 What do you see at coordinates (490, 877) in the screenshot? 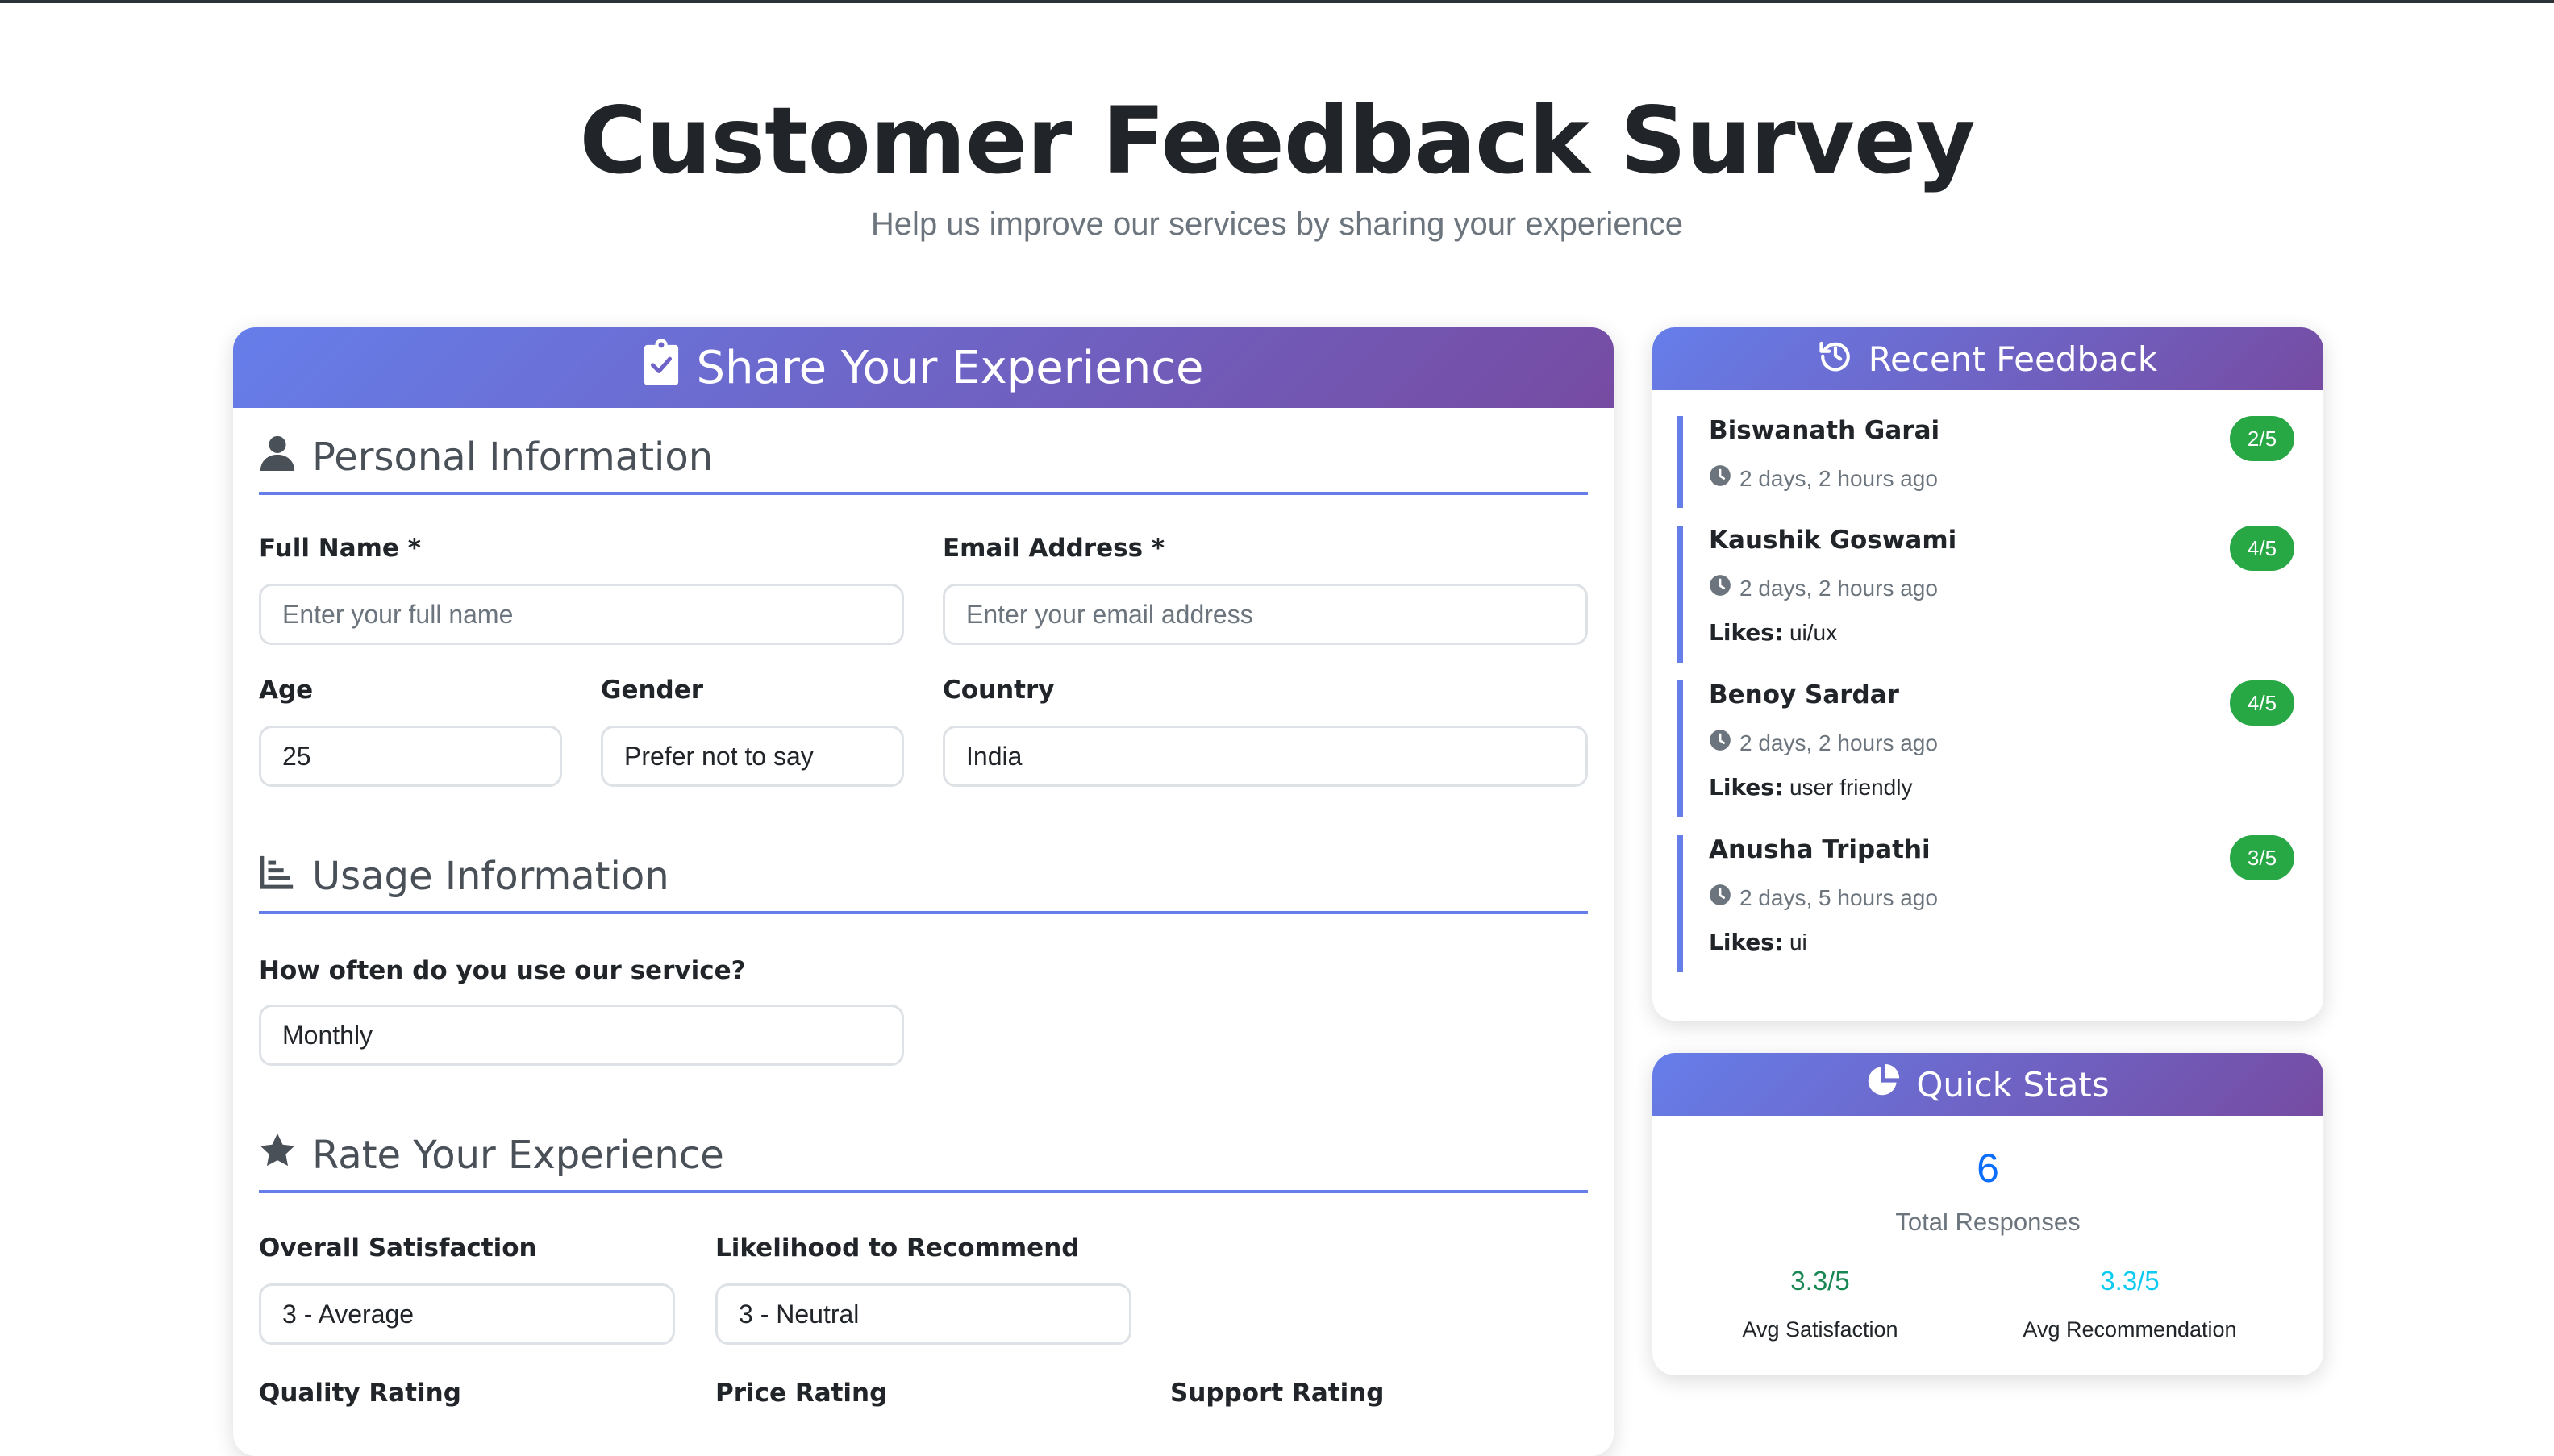
I see `section-title-text: Usage Information` at bounding box center [490, 877].